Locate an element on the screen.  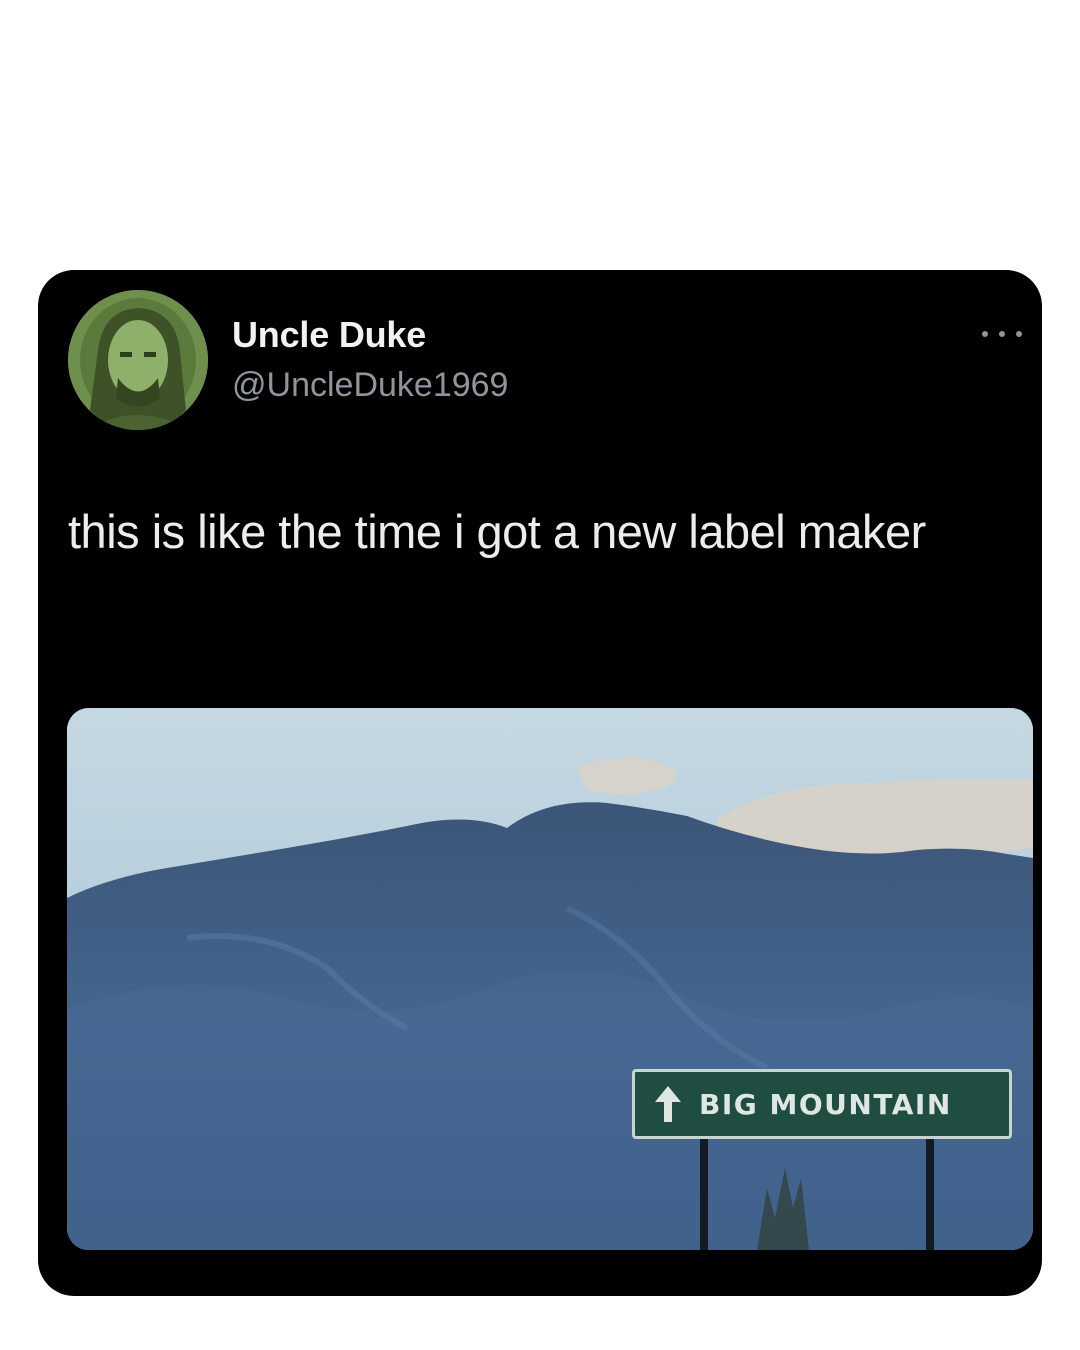
sign-post-left is located at coordinates (704, 1194).